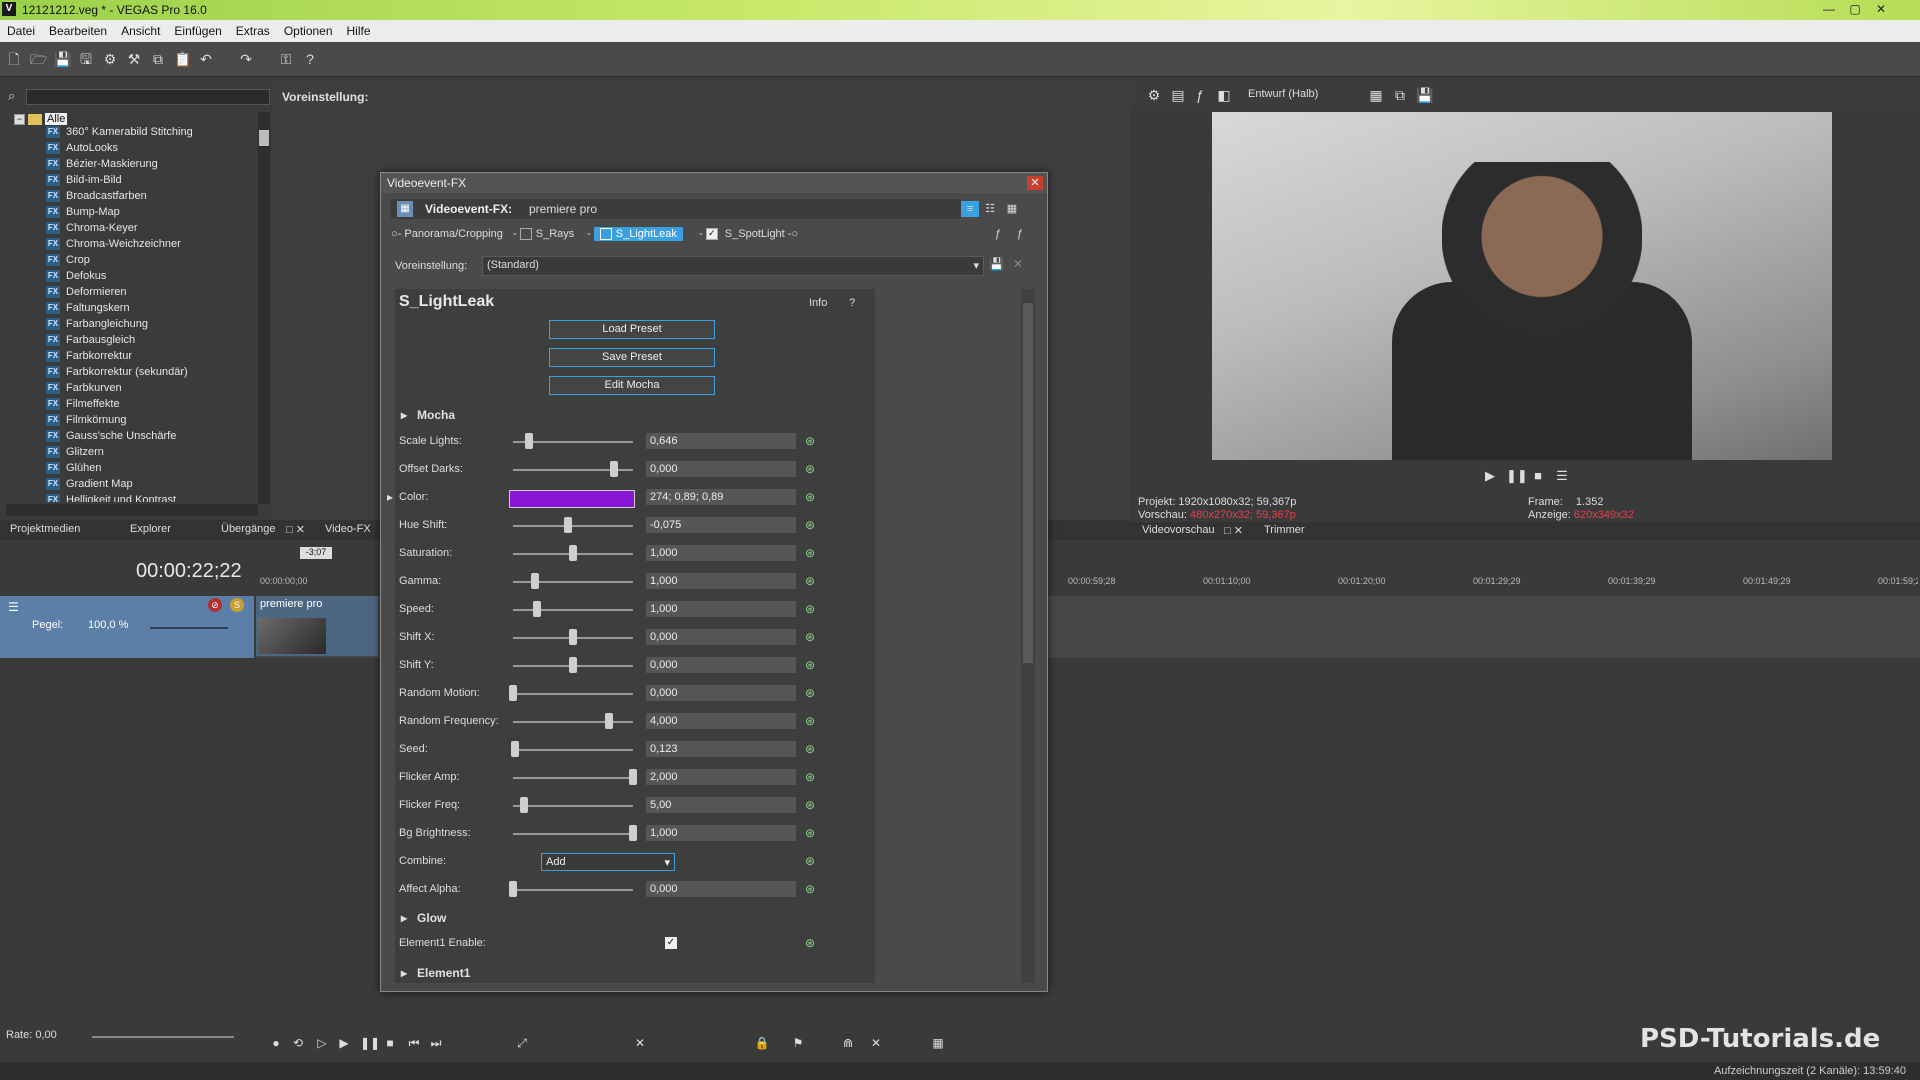 The image size is (1920, 1080). What do you see at coordinates (721, 721) in the screenshot?
I see `param-value-field: 4,000` at bounding box center [721, 721].